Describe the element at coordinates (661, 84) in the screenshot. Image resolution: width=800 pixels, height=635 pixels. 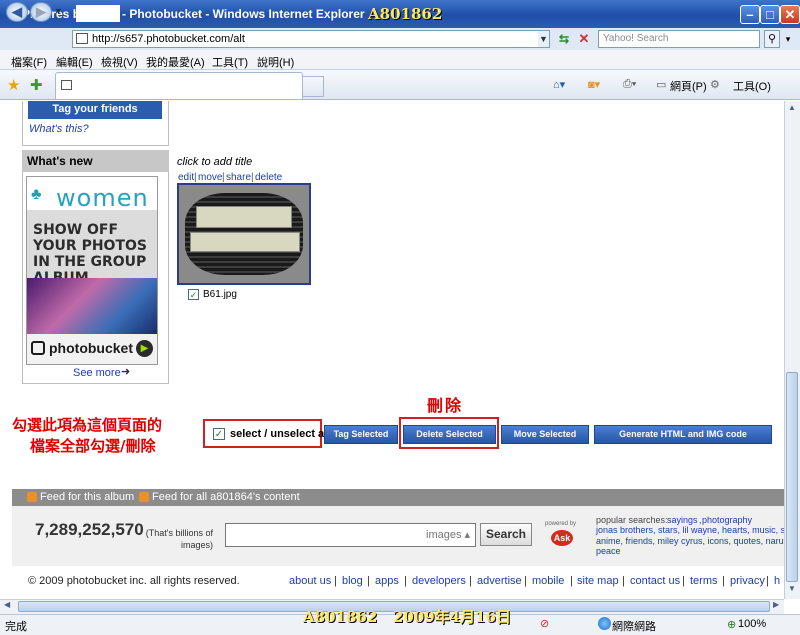
I see `page-menu-icon: ▭` at that location.